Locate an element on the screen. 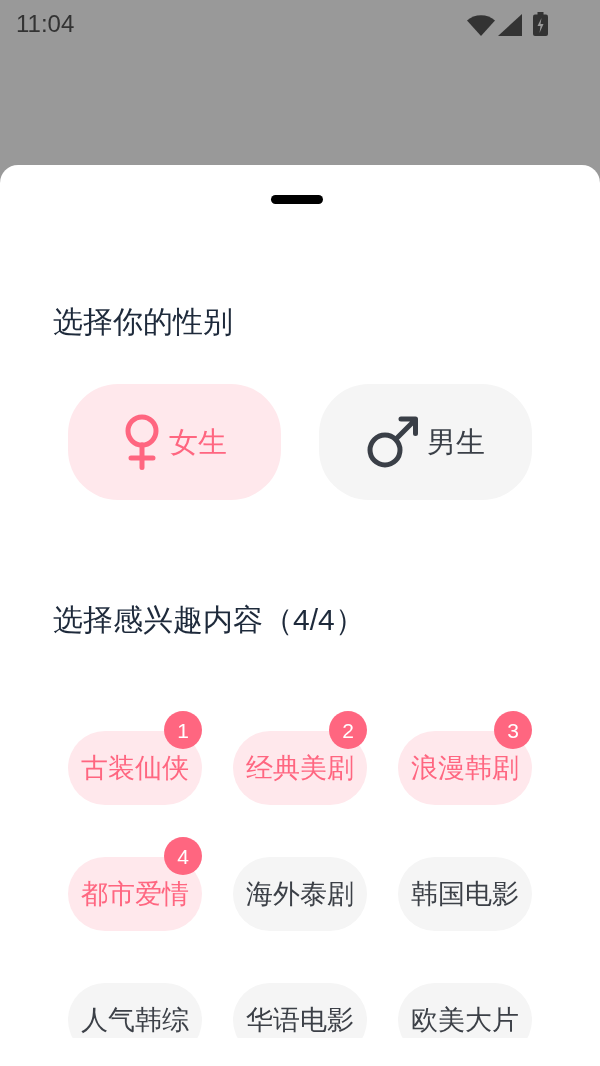 The height and width of the screenshot is (1066, 600). gender-option: 男生 is located at coordinates (425, 442).